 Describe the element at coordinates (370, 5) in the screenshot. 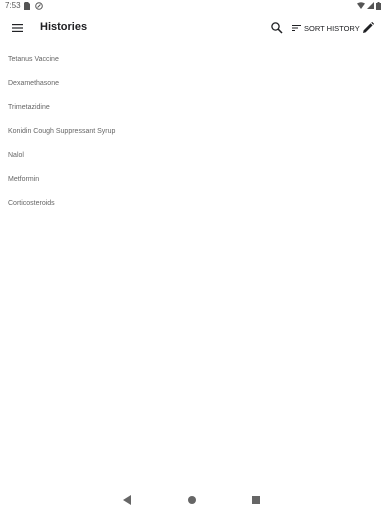

I see `signal-icon` at that location.